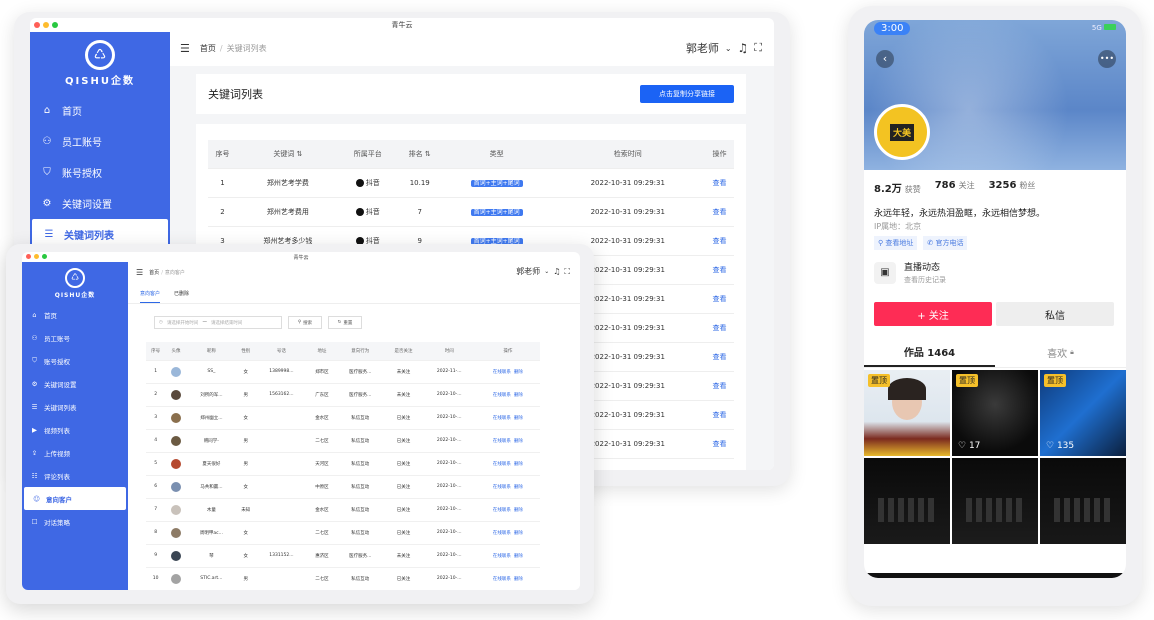 Image resolution: width=1154 pixels, height=620 pixels. What do you see at coordinates (897, 187) in the screenshot?
I see `stat-0: 8.2万 获赞` at bounding box center [897, 187].